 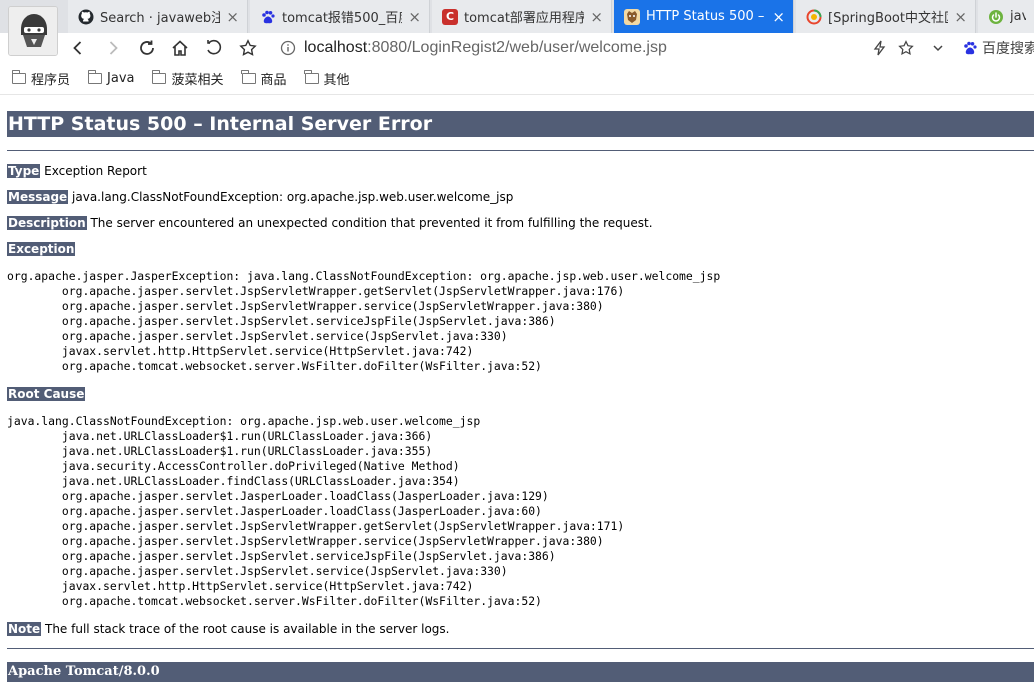 I want to click on csdn-icon: C, so click(x=450, y=16).